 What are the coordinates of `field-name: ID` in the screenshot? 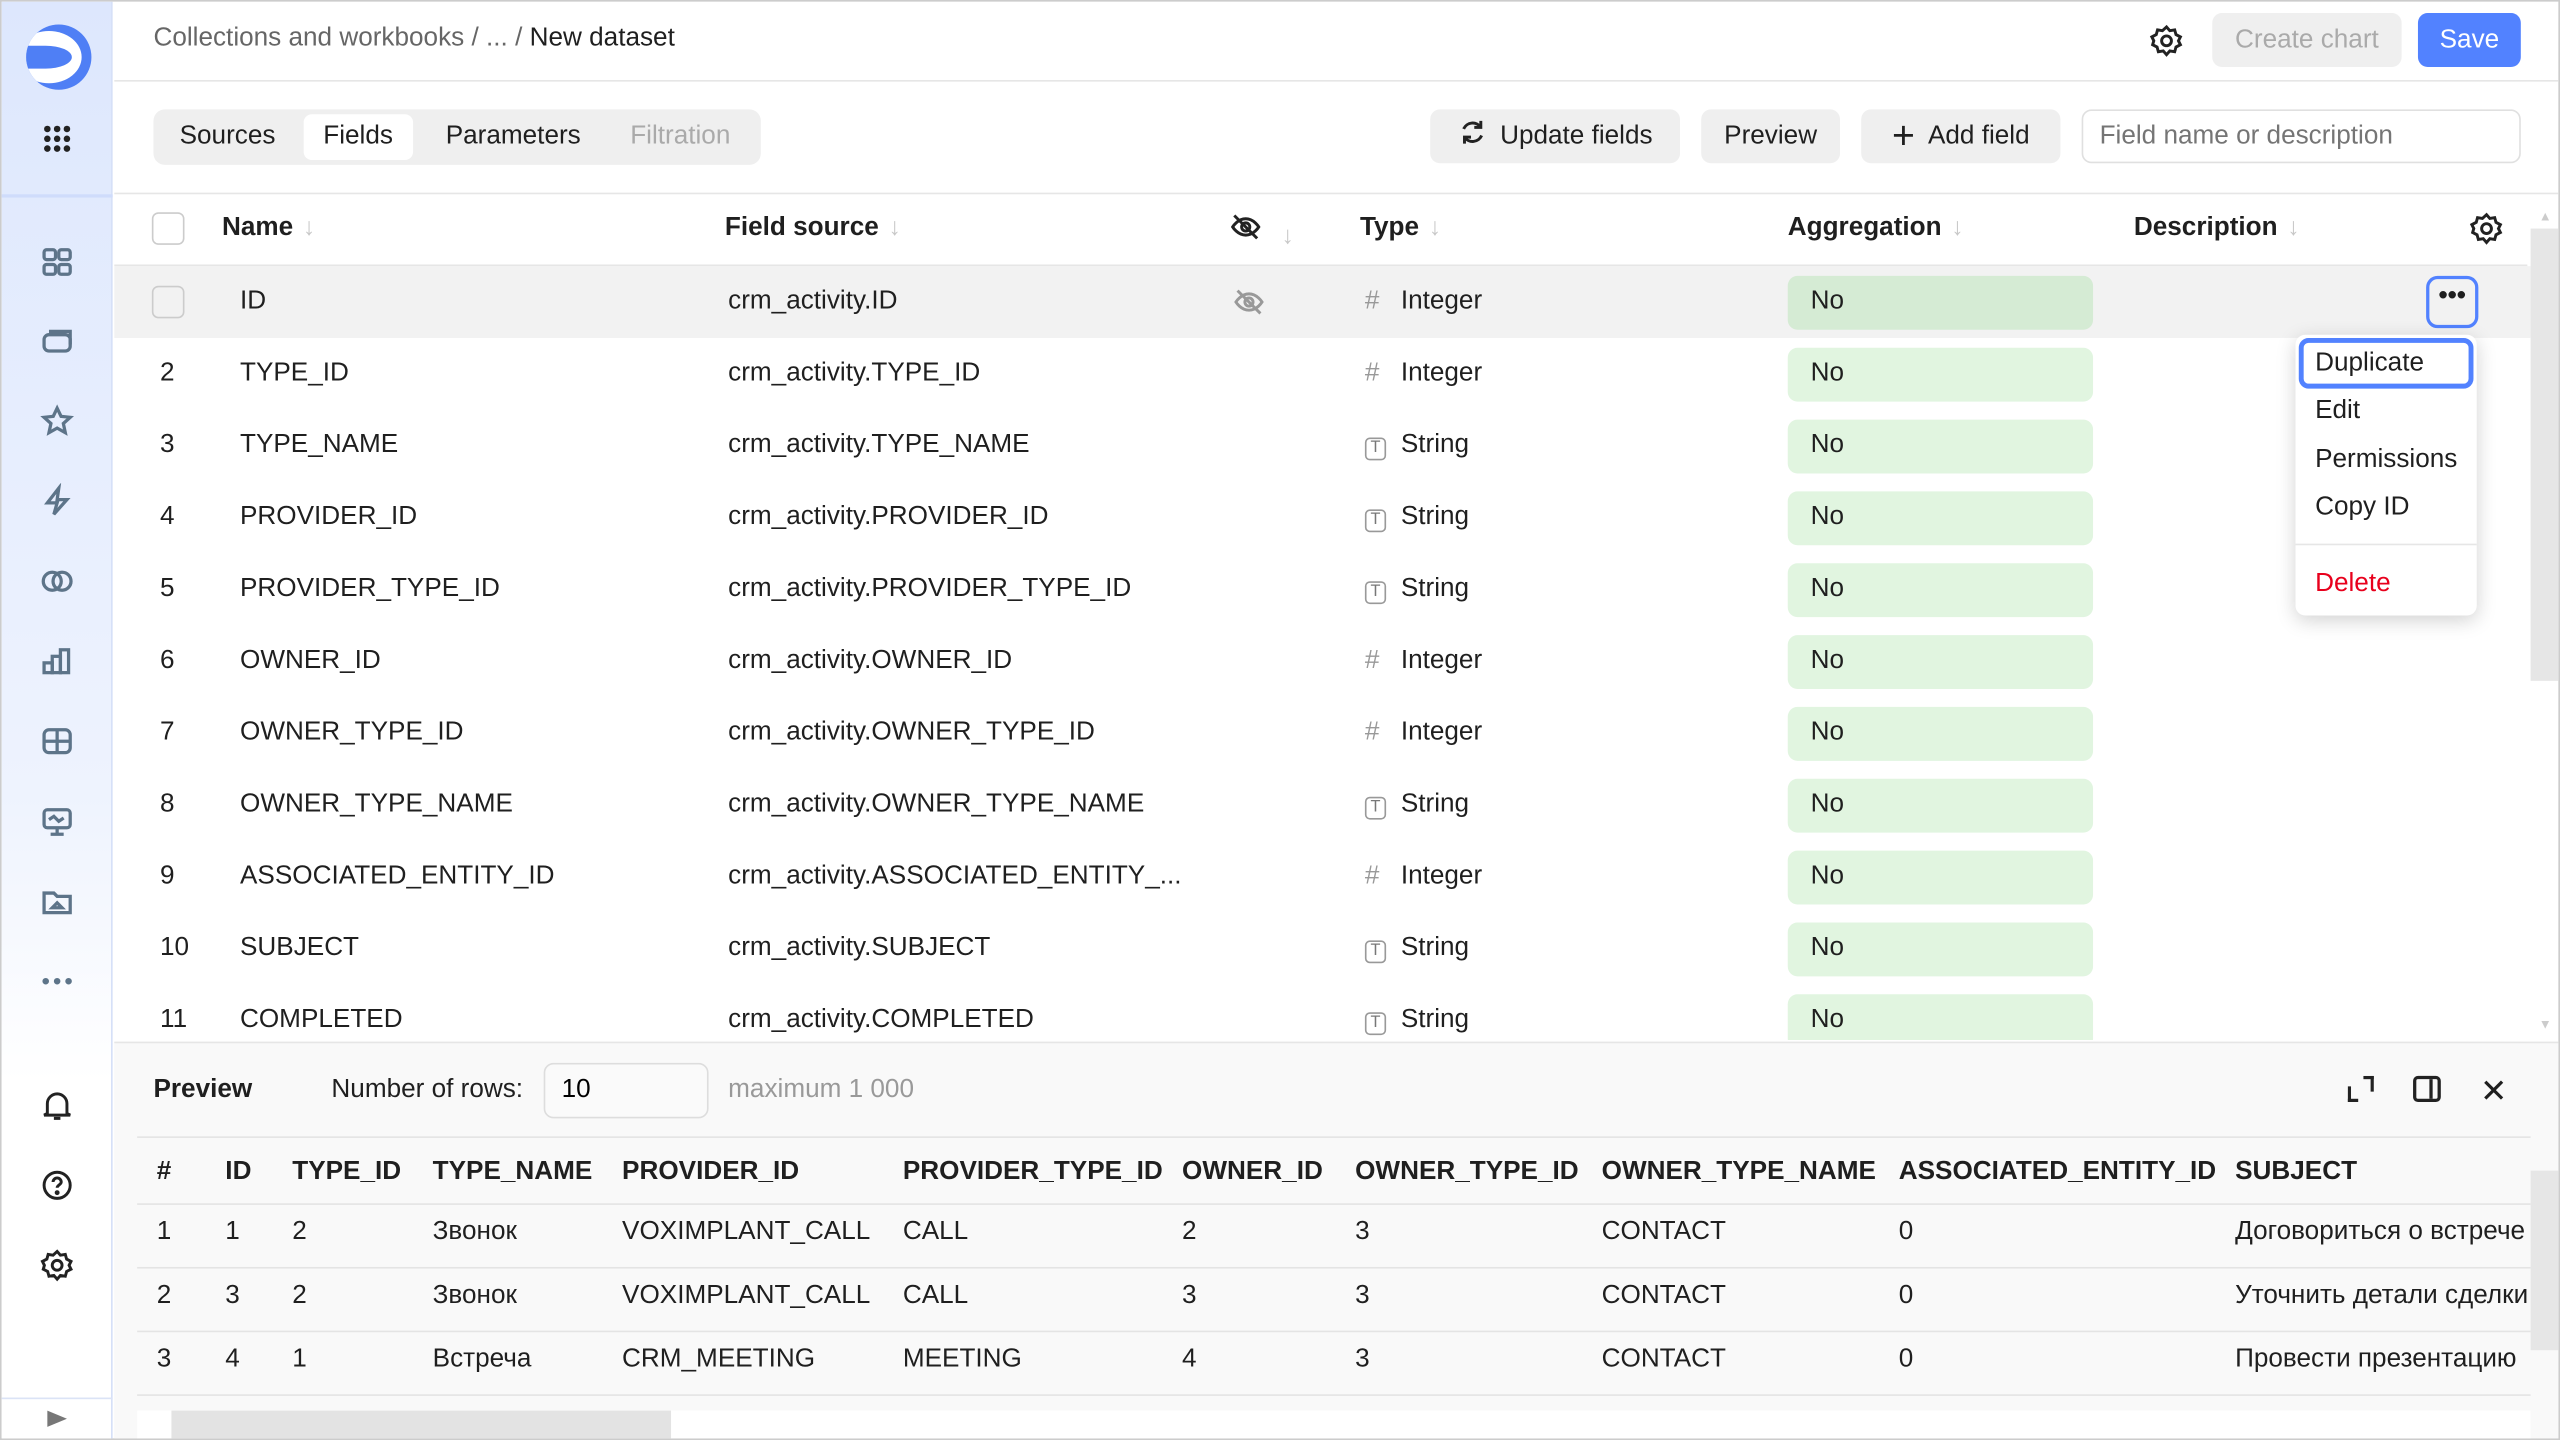 It's located at (253, 301).